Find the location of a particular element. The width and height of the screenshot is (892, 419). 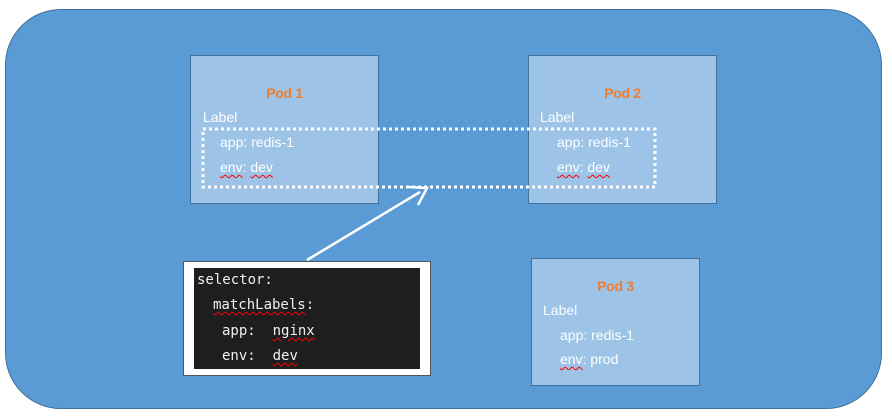

selector-line-selector: selector: is located at coordinates (235, 280).